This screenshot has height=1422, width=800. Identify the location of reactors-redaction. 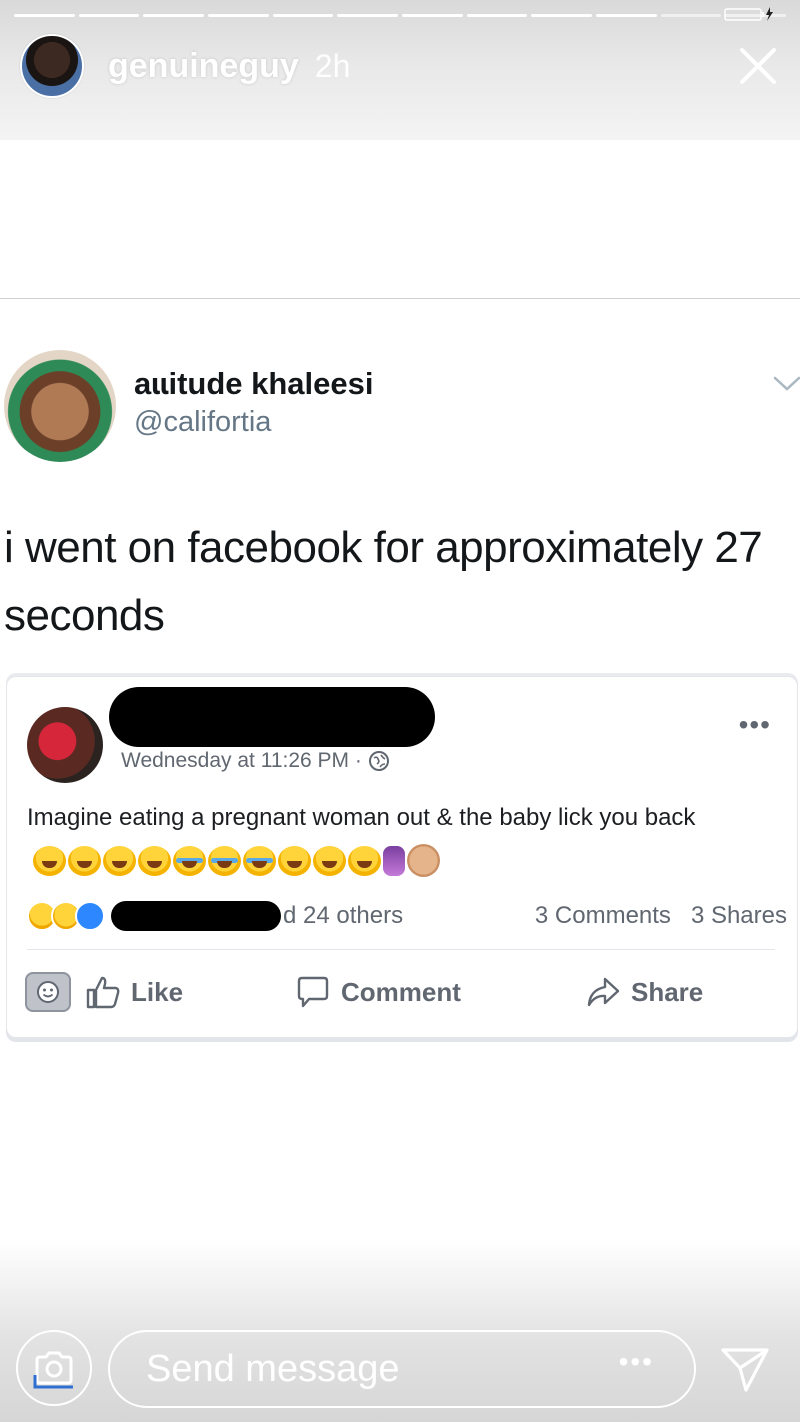
(196, 916).